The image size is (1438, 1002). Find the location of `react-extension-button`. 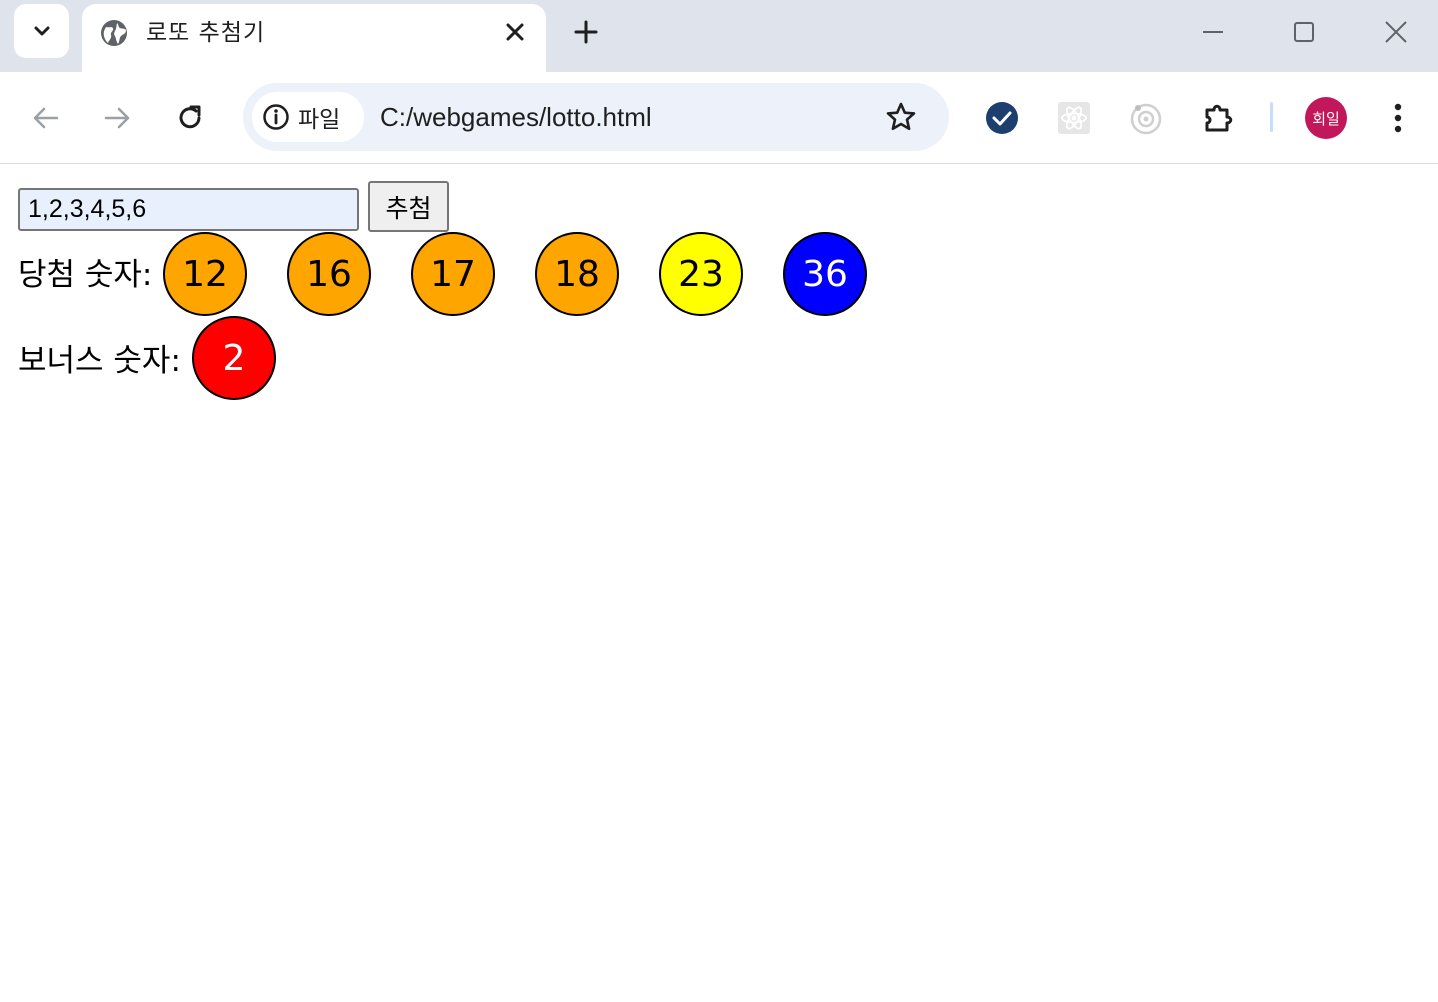

react-extension-button is located at coordinates (1074, 118).